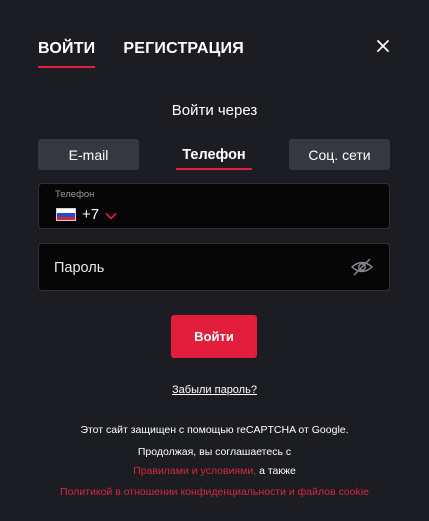 Image resolution: width=429 pixels, height=521 pixels. What do you see at coordinates (214, 336) in the screenshot?
I see `login-submit-button: Войти` at bounding box center [214, 336].